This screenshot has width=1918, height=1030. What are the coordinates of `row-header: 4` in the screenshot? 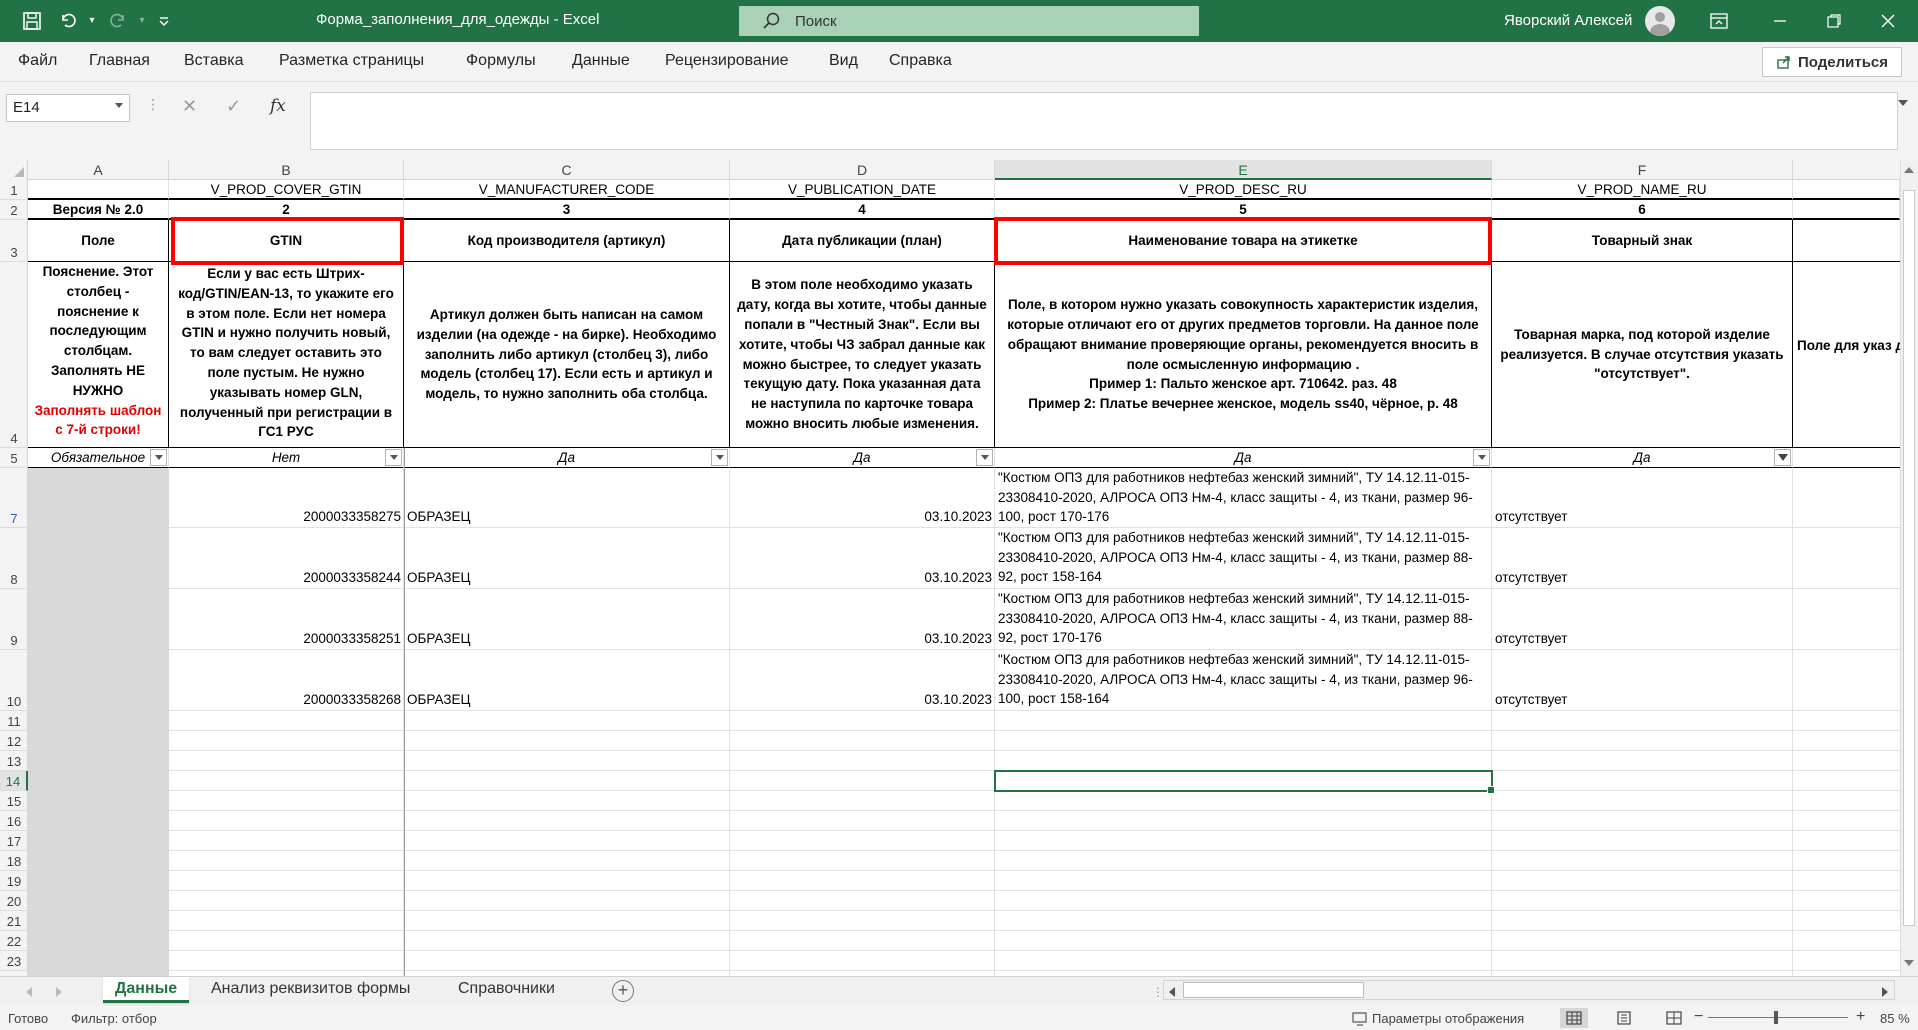 It's located at (14, 355).